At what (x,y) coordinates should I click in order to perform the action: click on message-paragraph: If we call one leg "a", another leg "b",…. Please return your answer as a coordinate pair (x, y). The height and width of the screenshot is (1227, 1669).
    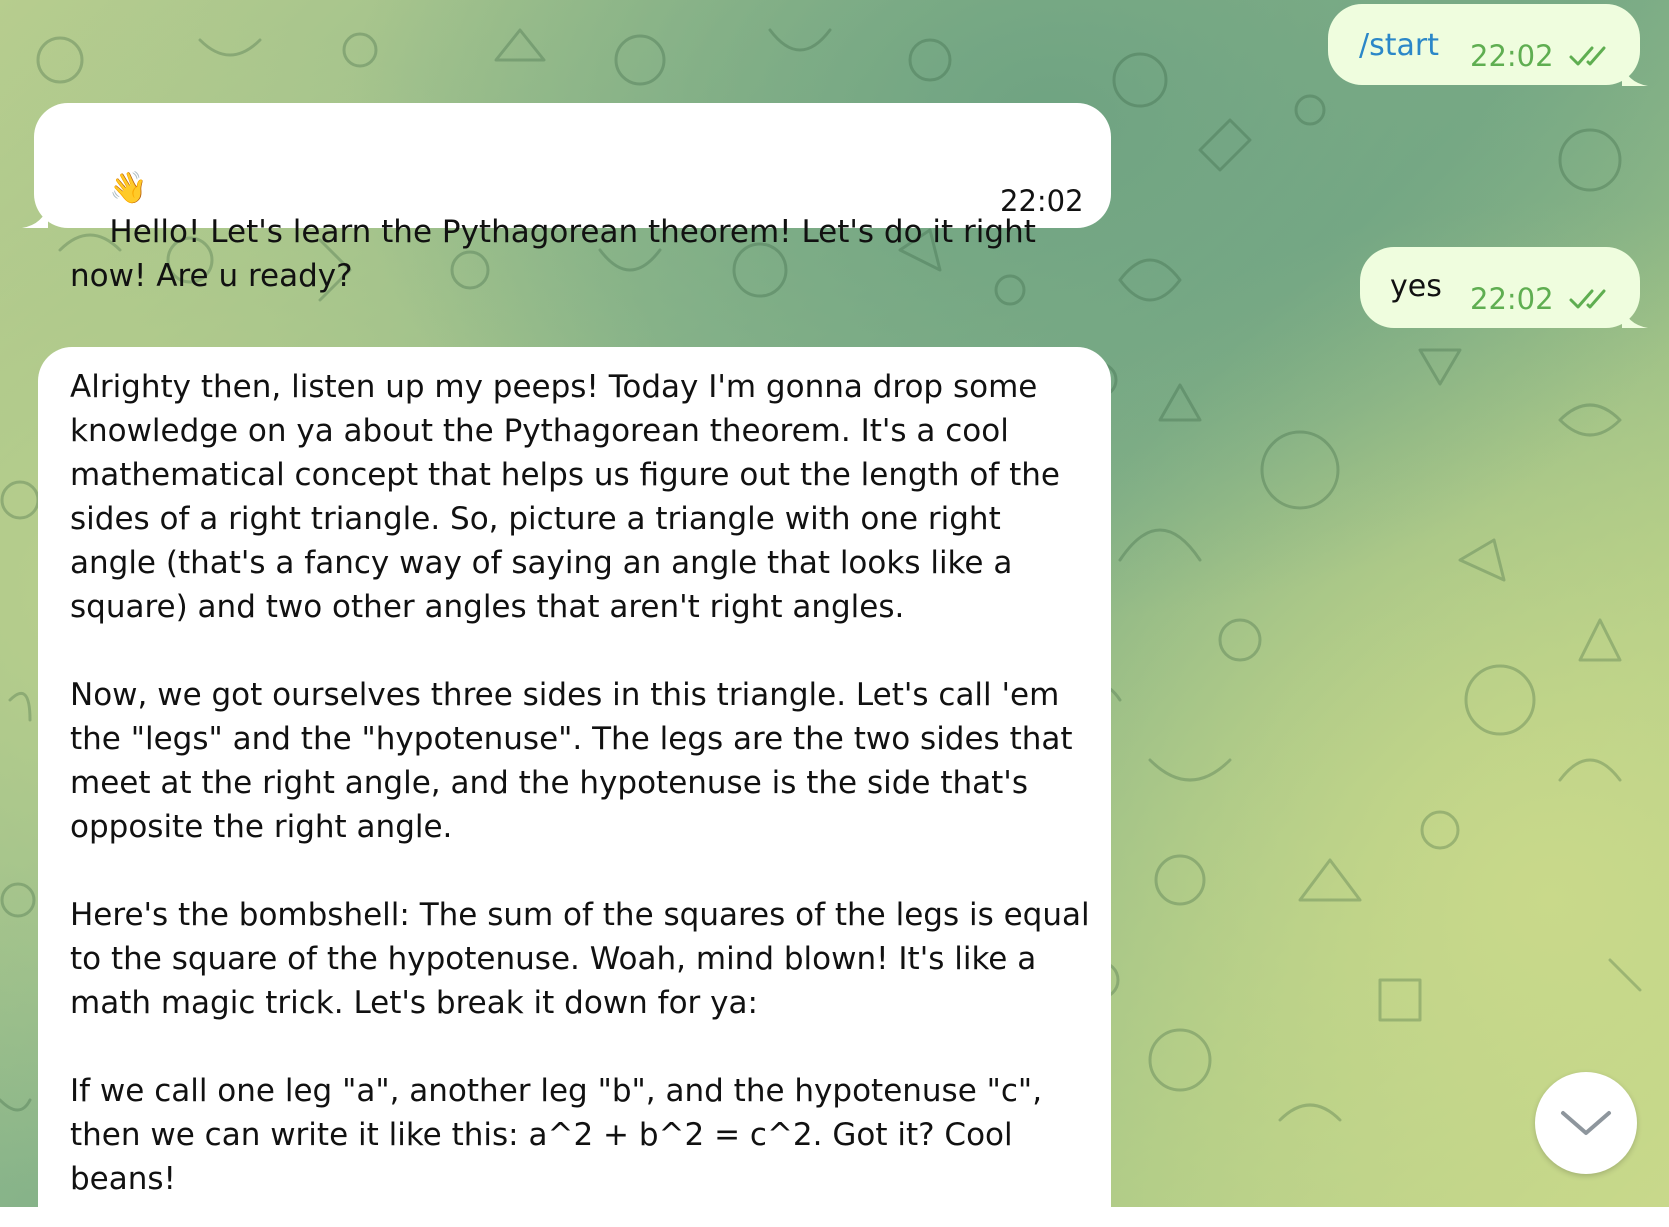
    Looking at the image, I should click on (561, 1135).